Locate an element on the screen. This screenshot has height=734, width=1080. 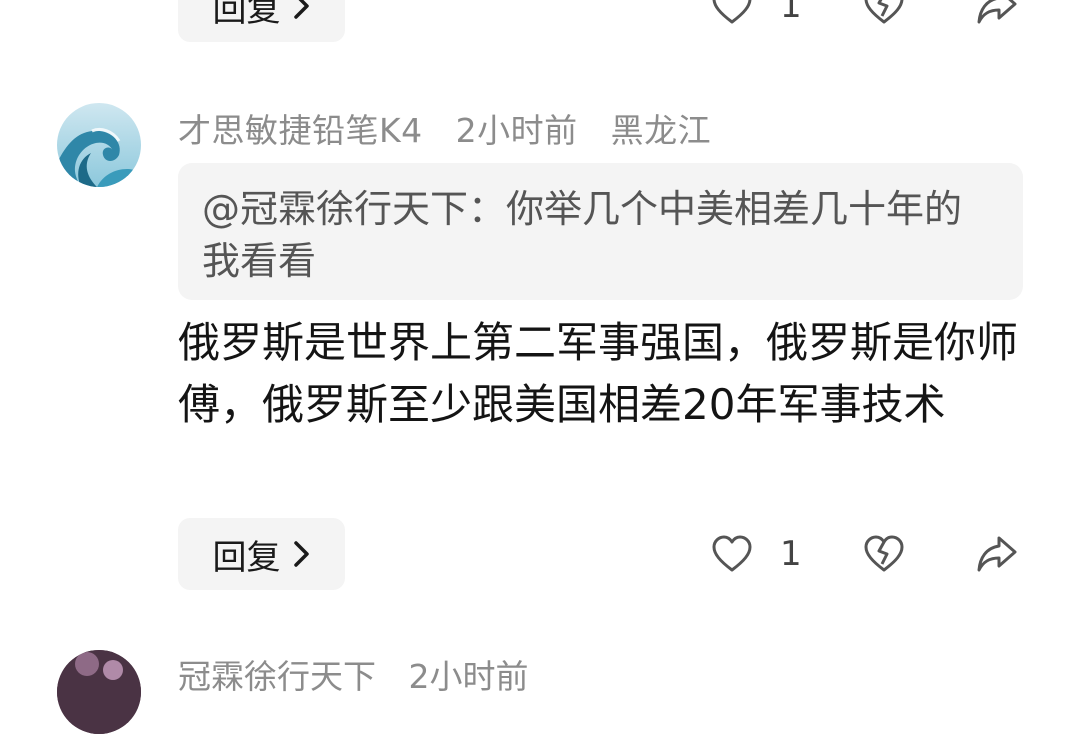
comment-meta: 才思敏捷铅笔K4 2小时前 黑龙江 is located at coordinates (455, 128).